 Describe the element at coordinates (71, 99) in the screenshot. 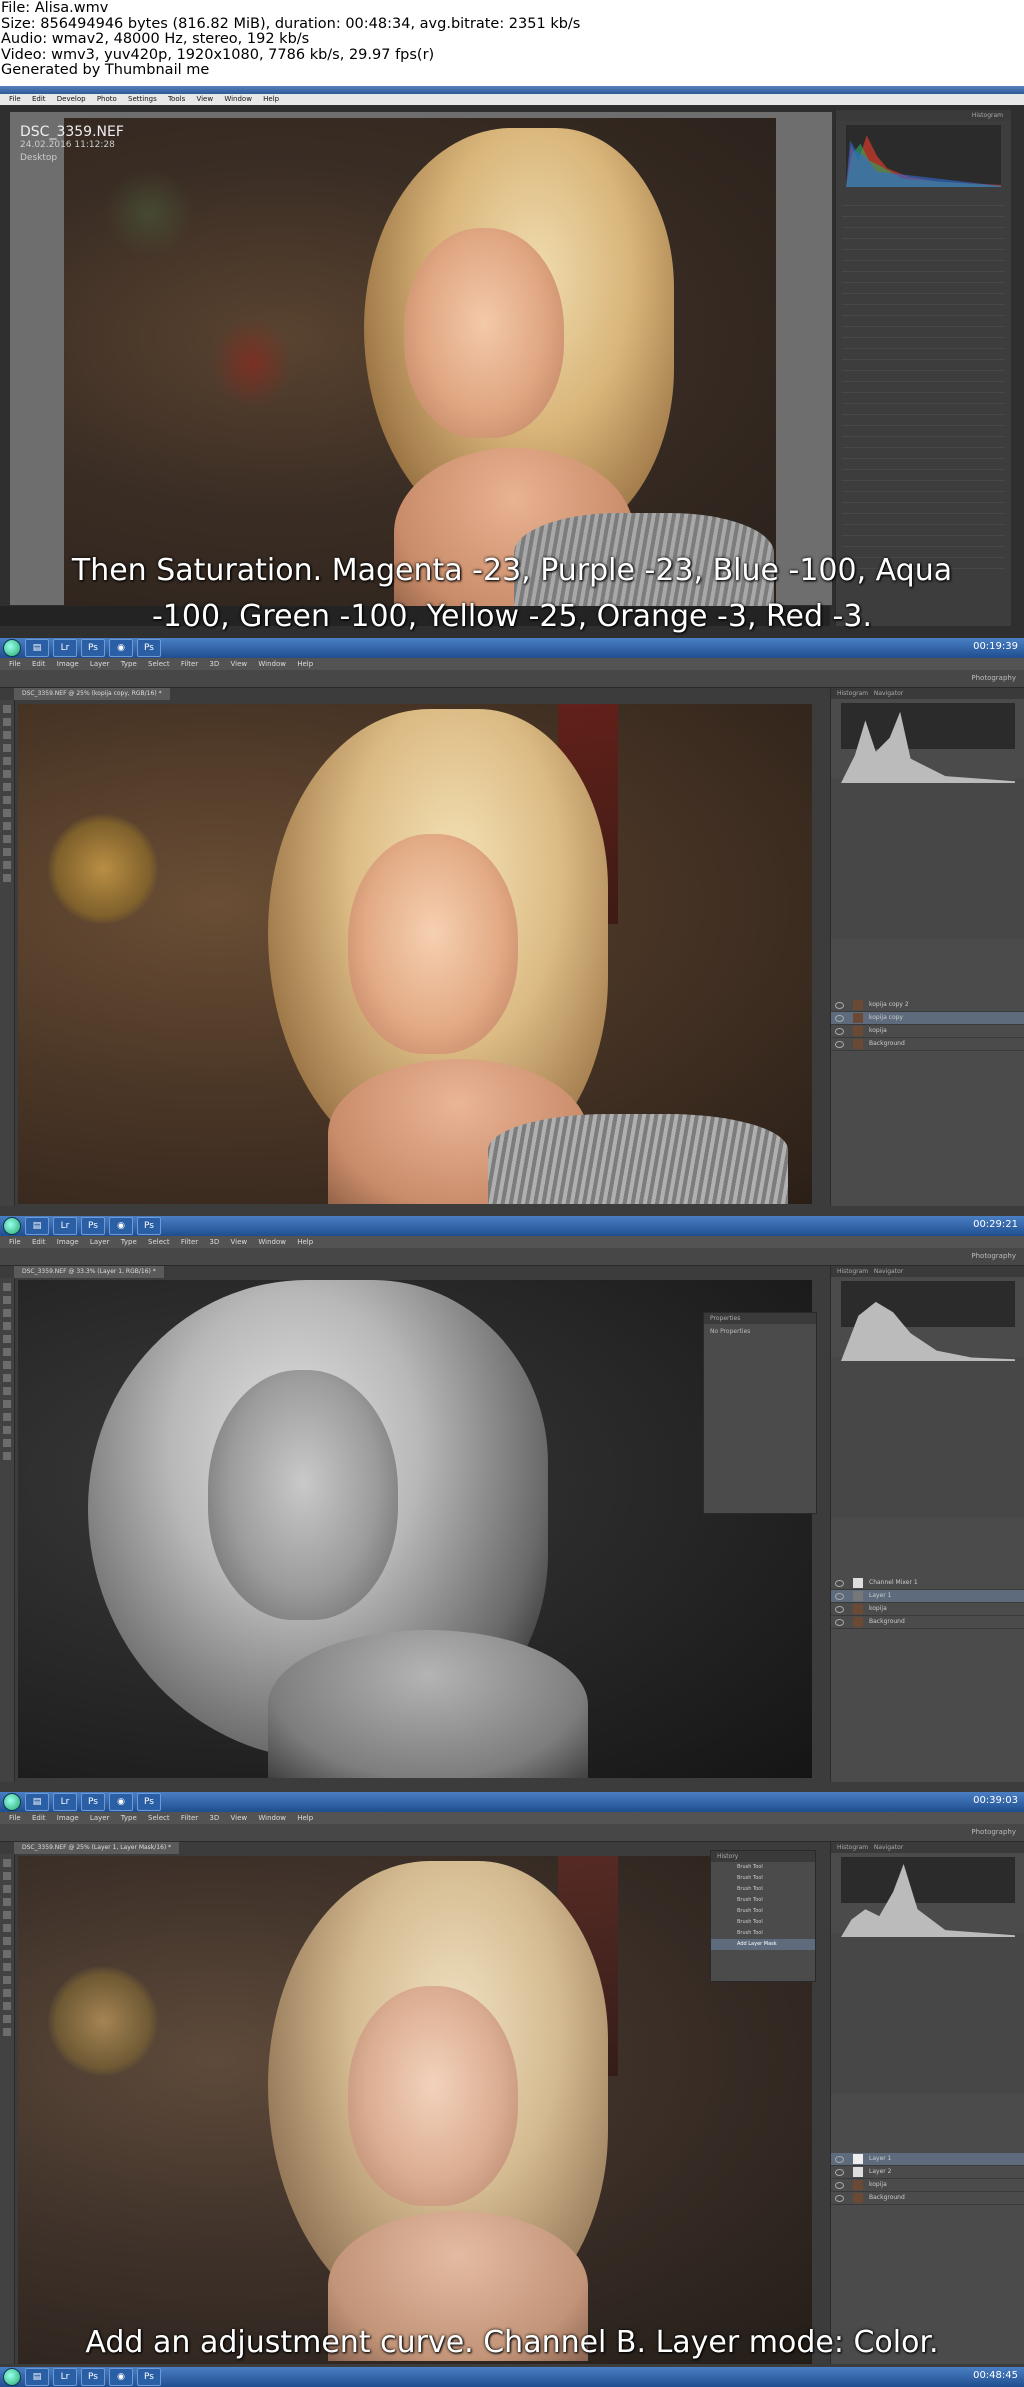

I see `menu-develop: Develop` at that location.